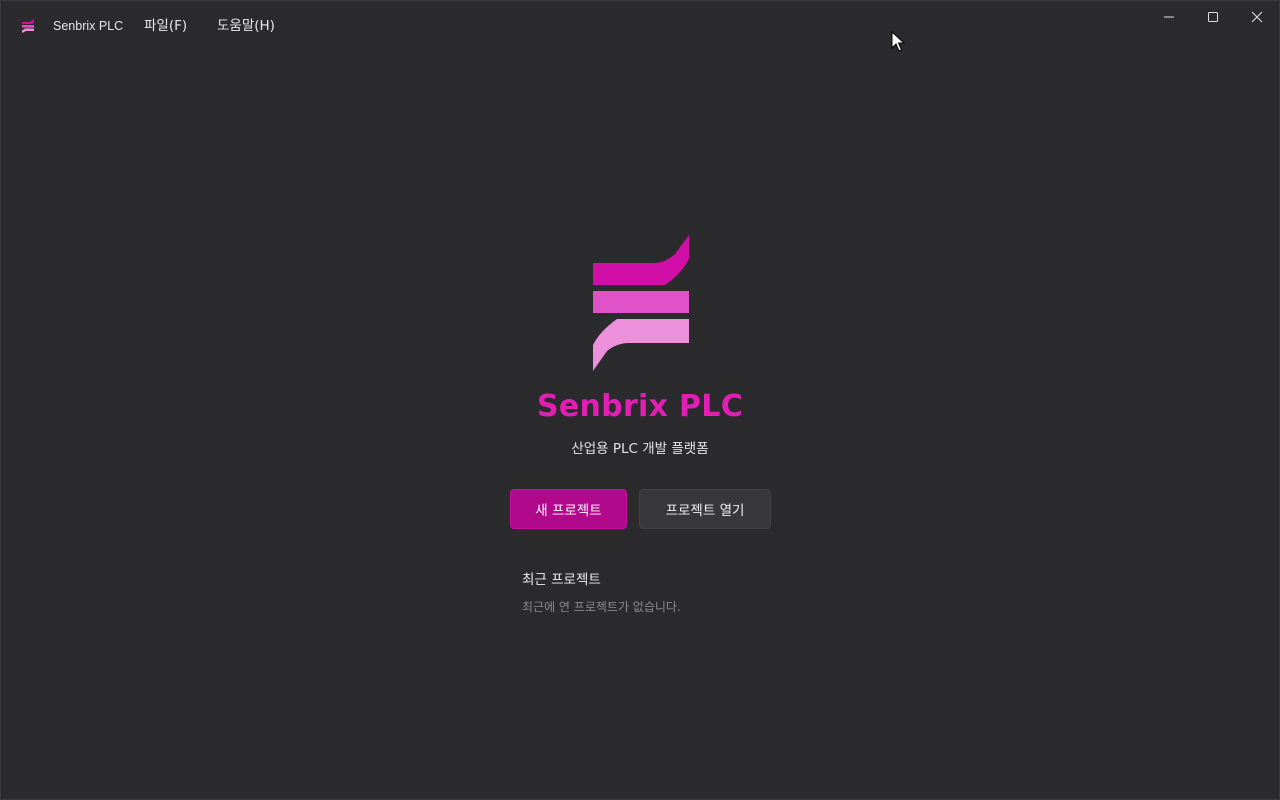  I want to click on minimize-icon, so click(1169, 17).